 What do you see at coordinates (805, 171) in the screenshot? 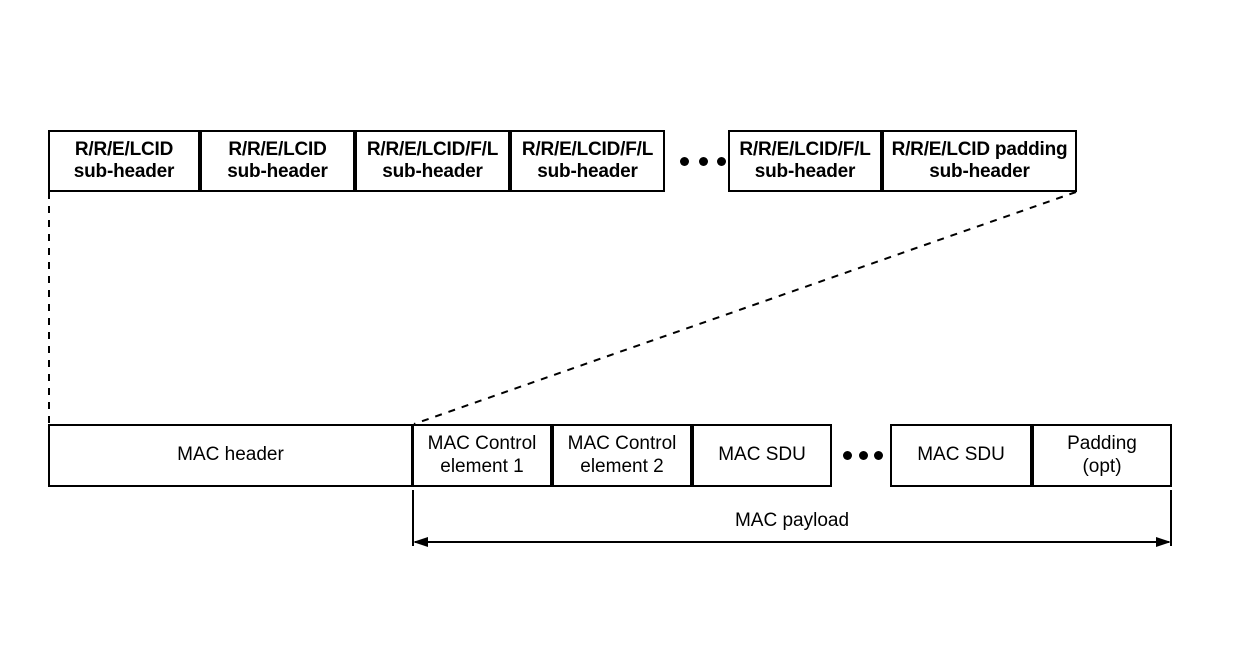
I see `subheader-box-5-line2: sub-header` at bounding box center [805, 171].